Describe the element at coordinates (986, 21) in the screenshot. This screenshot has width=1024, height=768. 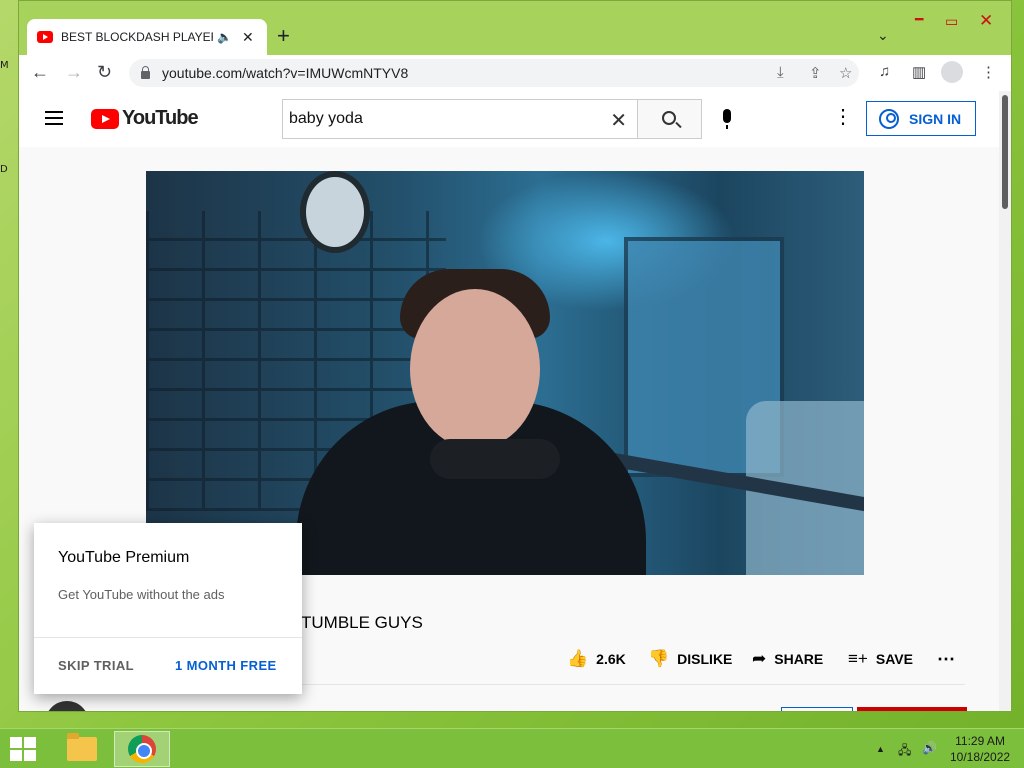
I see `close-window-button: ✕` at that location.